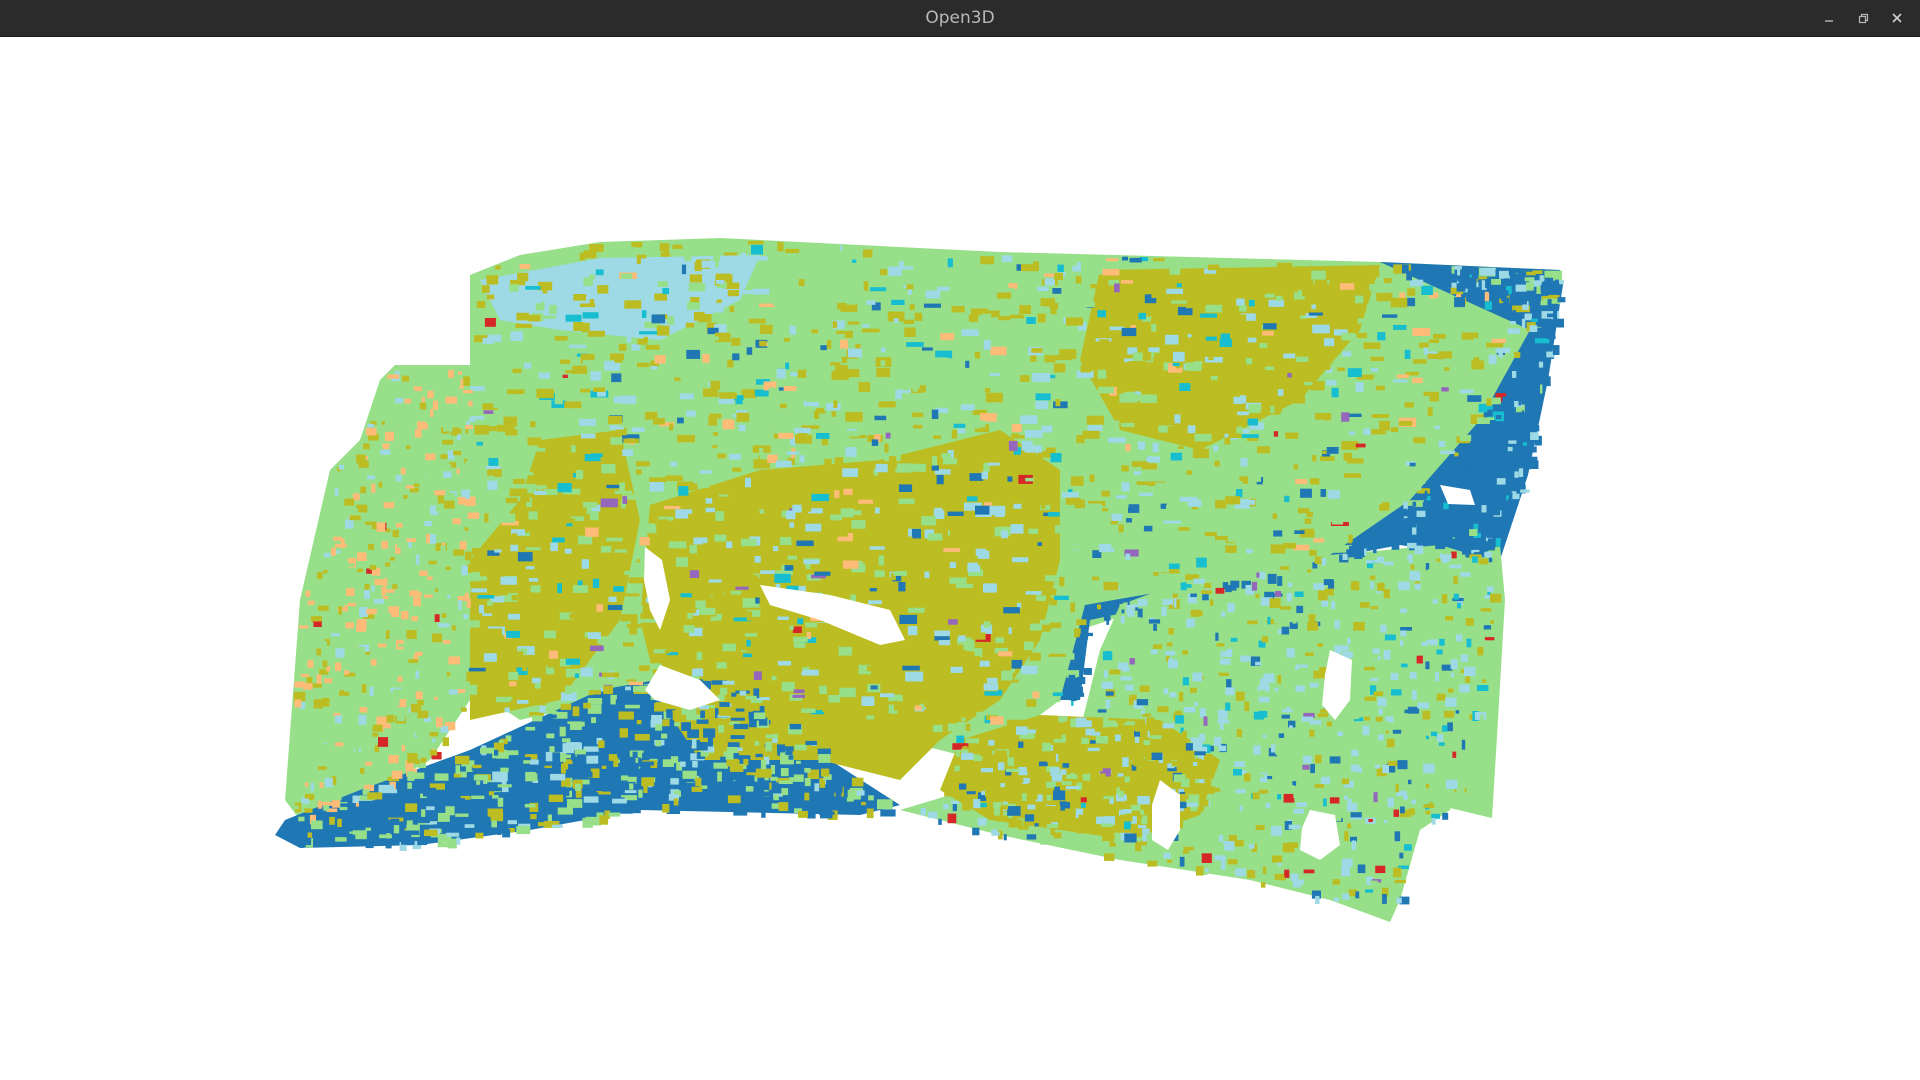  I want to click on minimize-button, so click(1829, 18).